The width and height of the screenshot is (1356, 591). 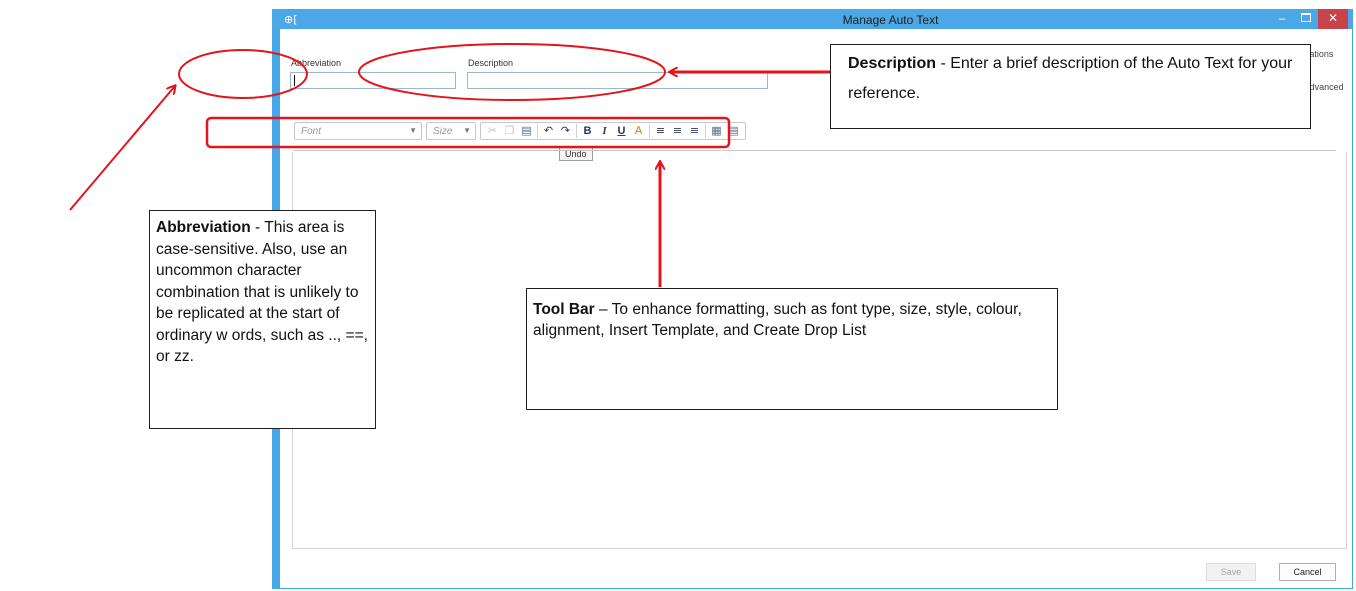 I want to click on align-left-icon: ≡, so click(x=660, y=131).